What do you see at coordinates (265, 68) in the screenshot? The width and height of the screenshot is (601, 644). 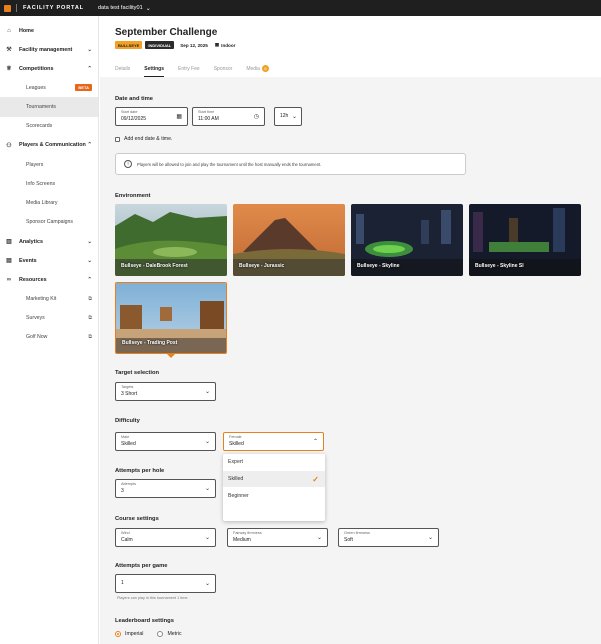 I see `media-count-badge: 6` at bounding box center [265, 68].